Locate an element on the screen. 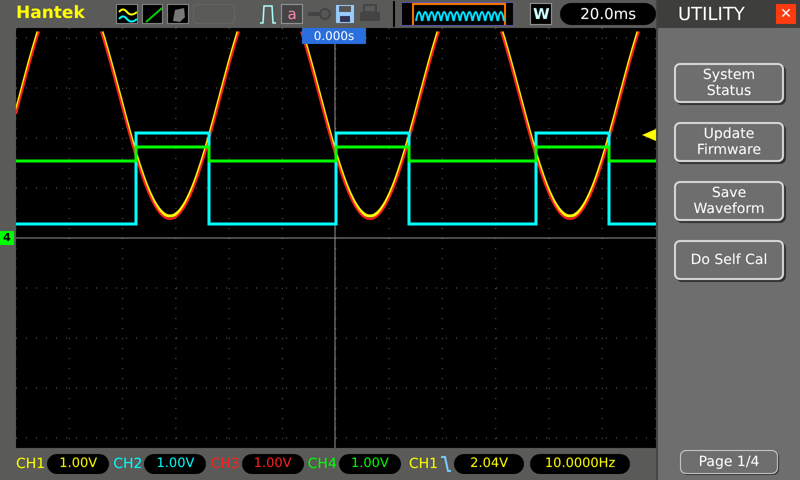 The height and width of the screenshot is (480, 800). menu-title: UTILITY is located at coordinates (711, 14).